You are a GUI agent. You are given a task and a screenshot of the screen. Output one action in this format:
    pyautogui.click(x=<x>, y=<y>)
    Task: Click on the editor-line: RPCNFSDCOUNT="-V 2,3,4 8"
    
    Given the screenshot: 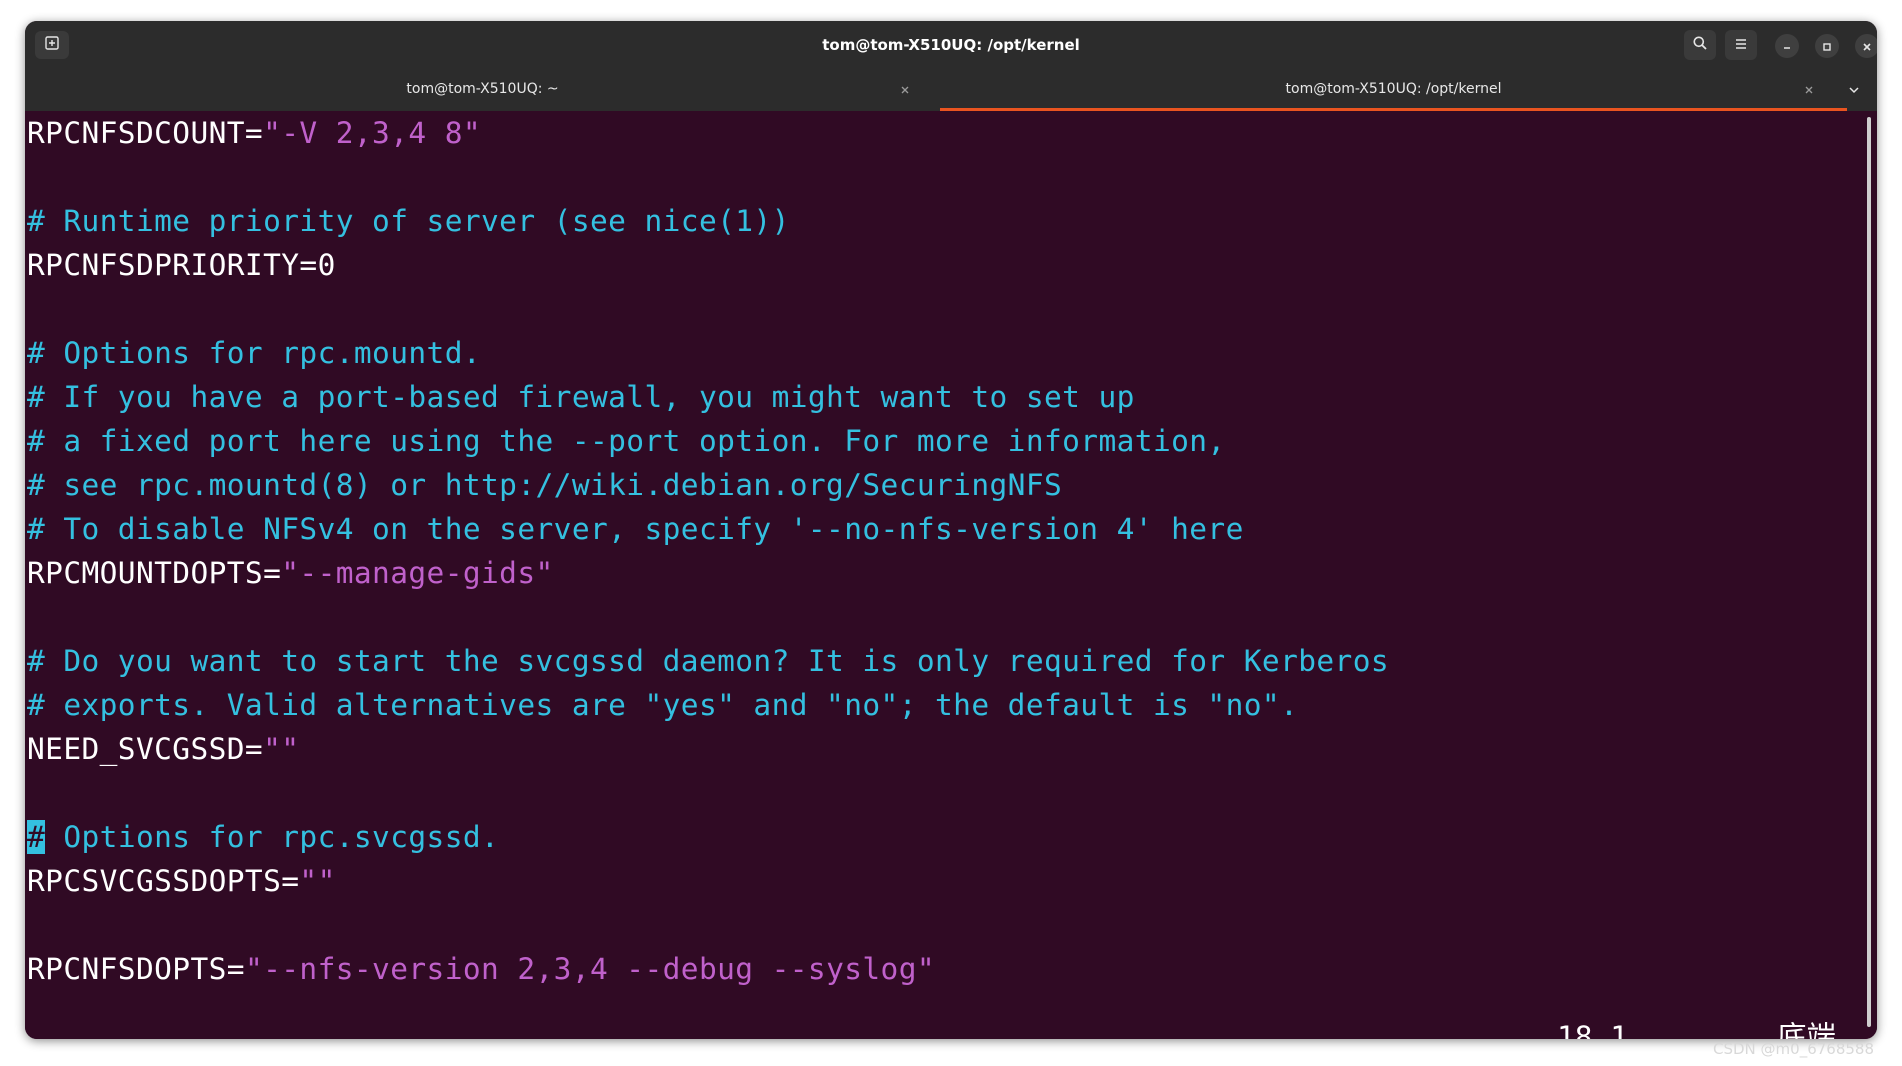 What is the action you would take?
    pyautogui.click(x=254, y=133)
    